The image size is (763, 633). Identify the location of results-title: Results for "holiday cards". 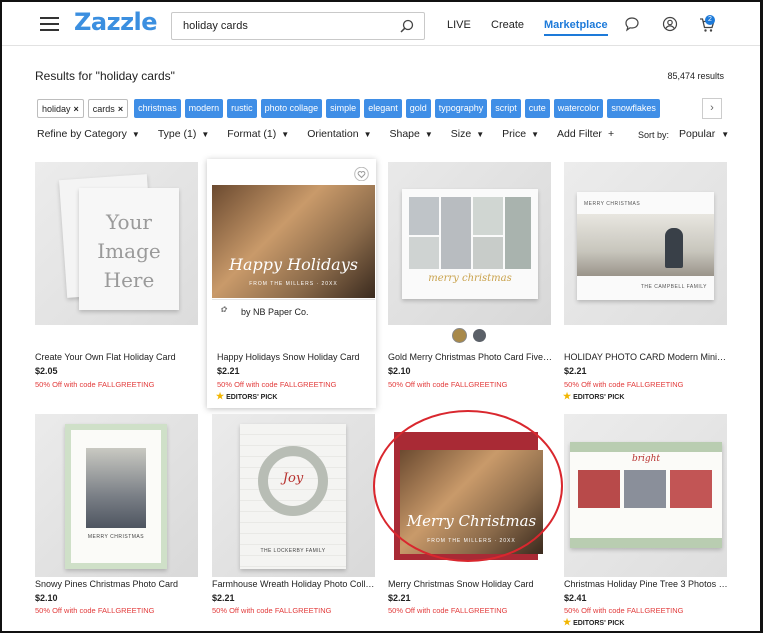
(105, 76).